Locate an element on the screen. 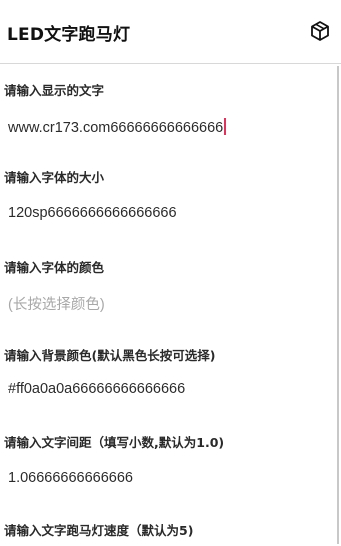 The width and height of the screenshot is (341, 546). field-label-spacing: 请输入文字间距（填写小数,默认为1.0) is located at coordinates (114, 442).